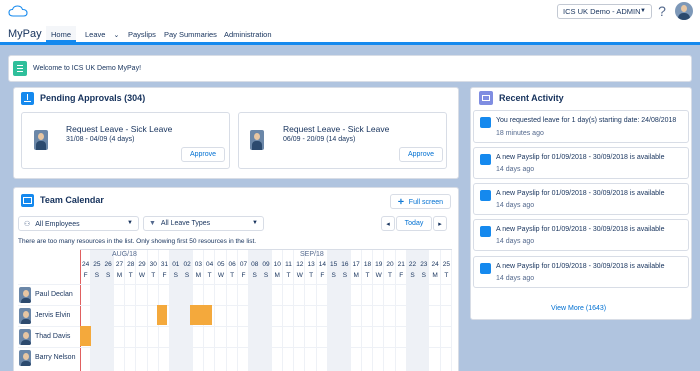  I want to click on calendar-date: 03, so click(198, 264).